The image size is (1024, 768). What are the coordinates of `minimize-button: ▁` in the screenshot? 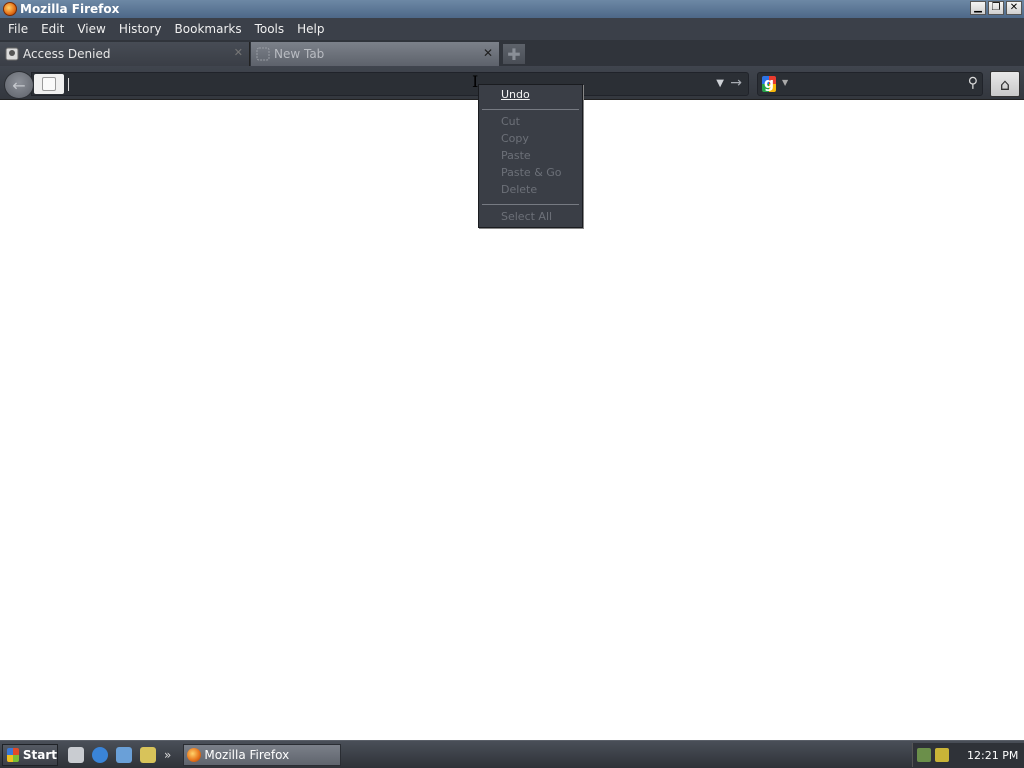 It's located at (978, 8).